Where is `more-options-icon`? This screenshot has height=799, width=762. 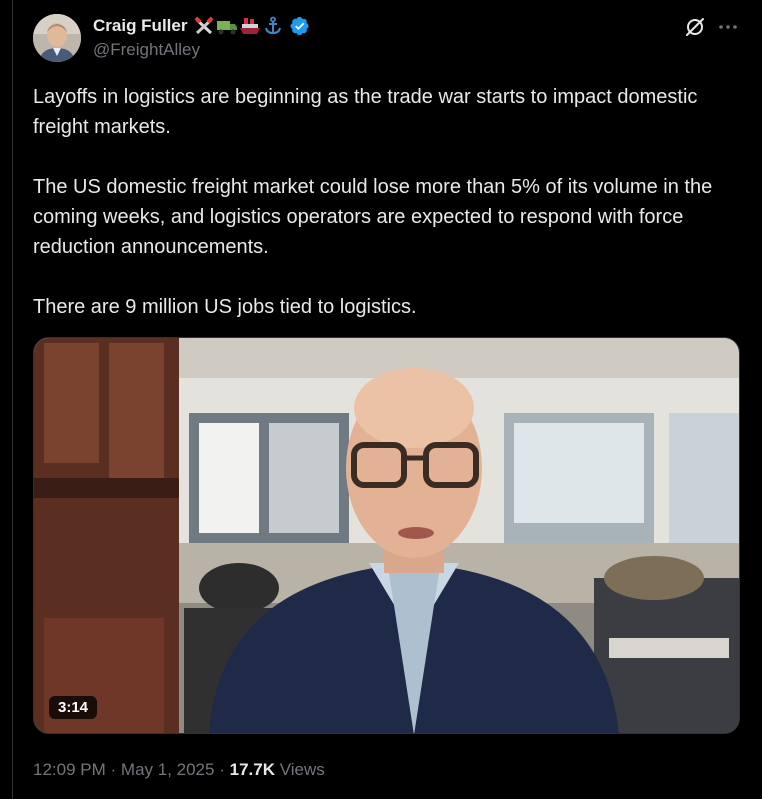
more-options-icon is located at coordinates (728, 27).